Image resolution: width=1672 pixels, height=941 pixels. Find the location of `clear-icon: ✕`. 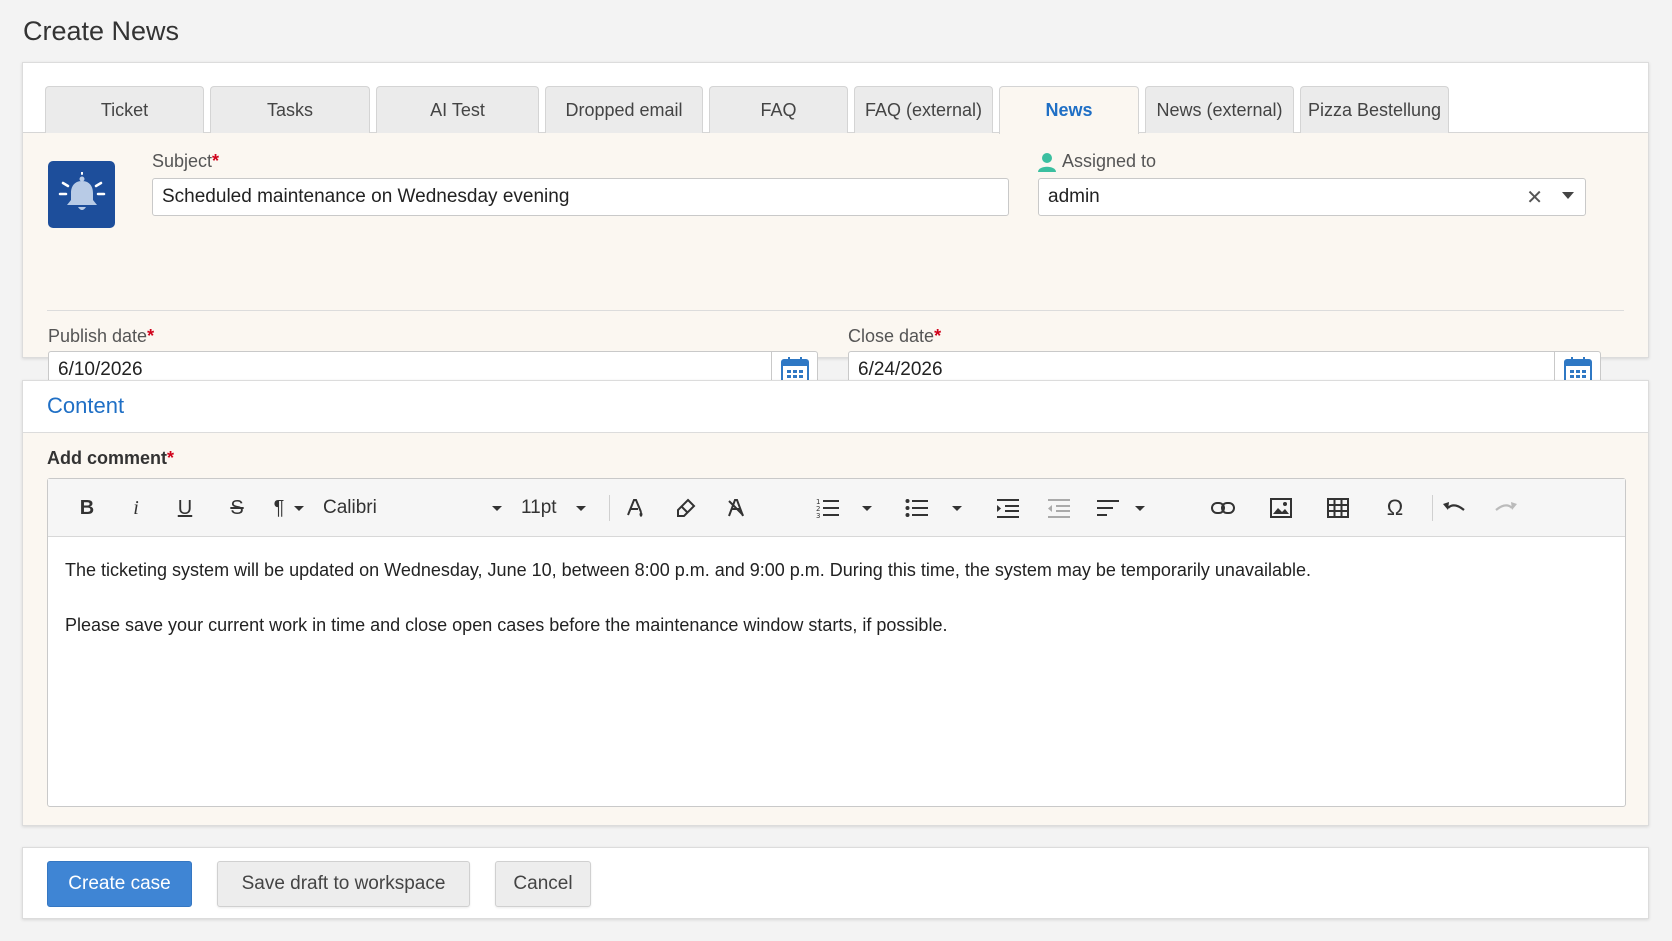

clear-icon: ✕ is located at coordinates (1534, 197).